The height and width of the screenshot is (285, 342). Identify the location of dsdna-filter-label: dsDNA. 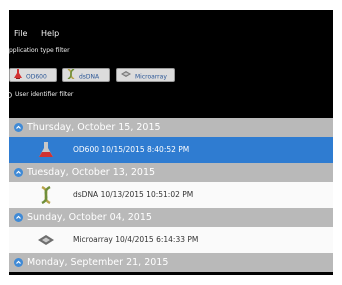
(89, 77).